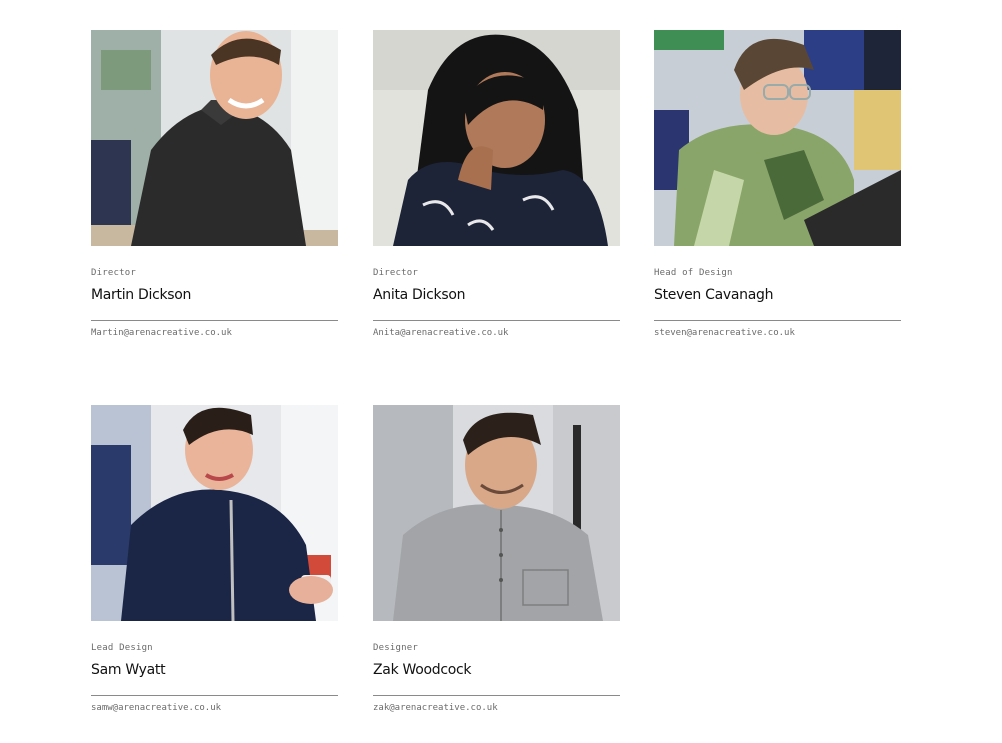 This screenshot has height=743, width=1002. Describe the element at coordinates (777, 333) in the screenshot. I see `team-email-link: steven@arenacreative.co.uk` at that location.